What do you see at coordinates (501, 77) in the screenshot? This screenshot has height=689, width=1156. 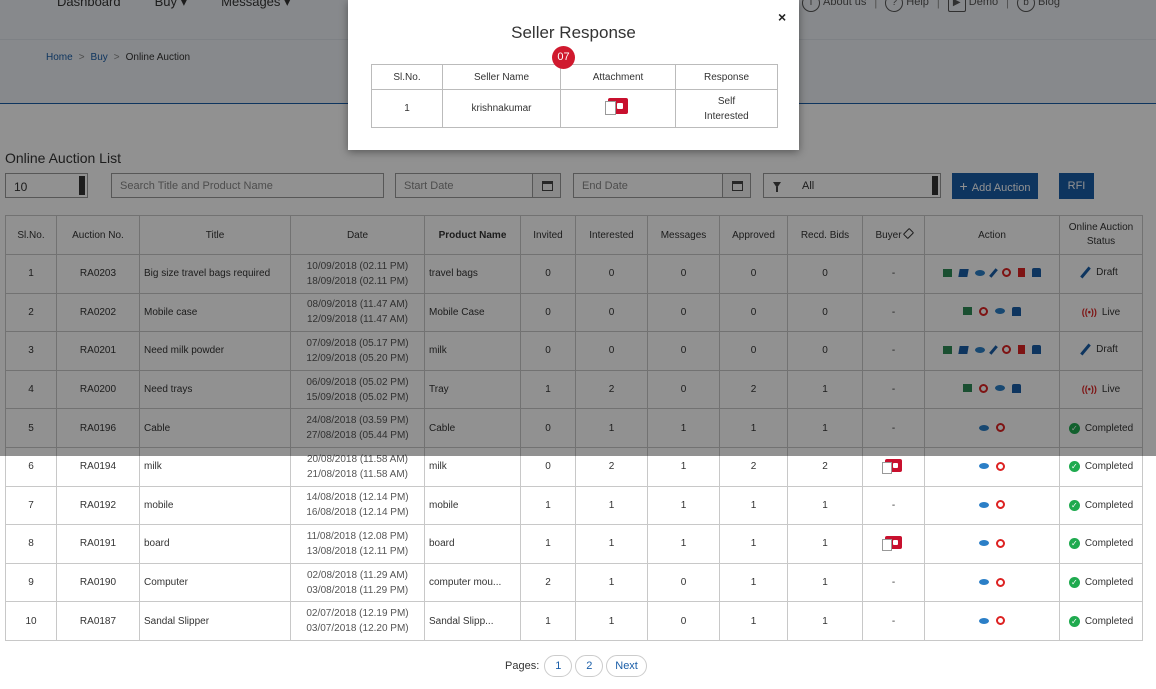 I see `col-header: Seller Name` at bounding box center [501, 77].